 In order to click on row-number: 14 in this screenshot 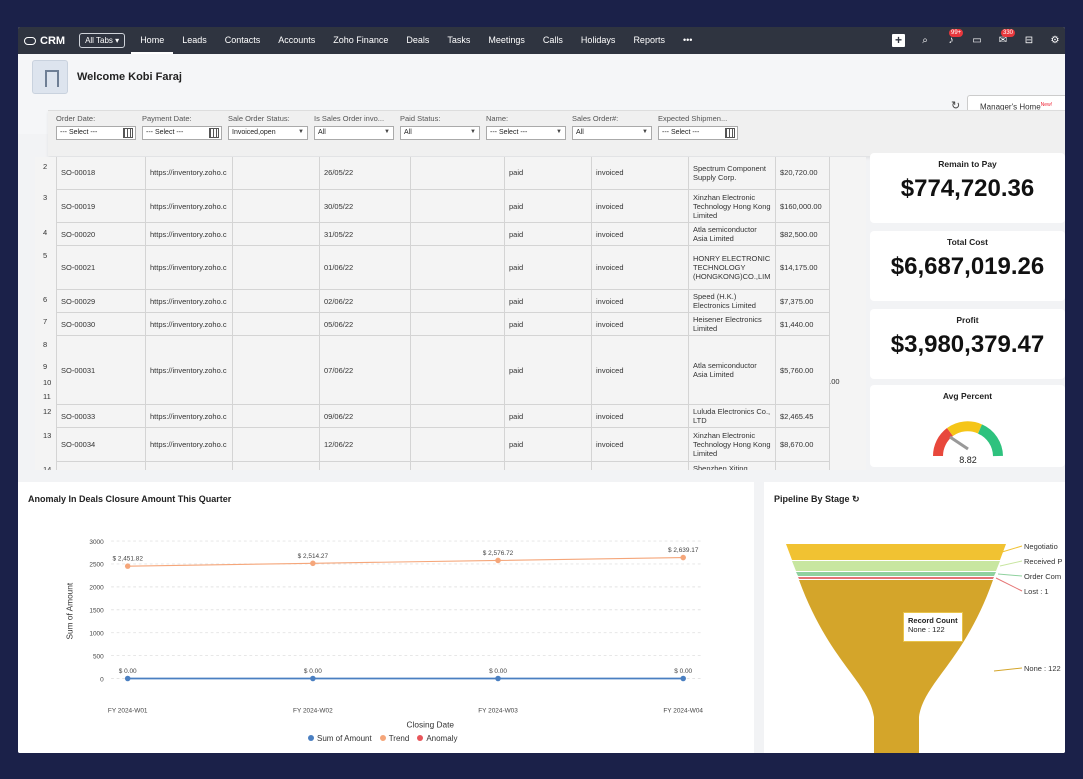, I will do `click(47, 467)`.